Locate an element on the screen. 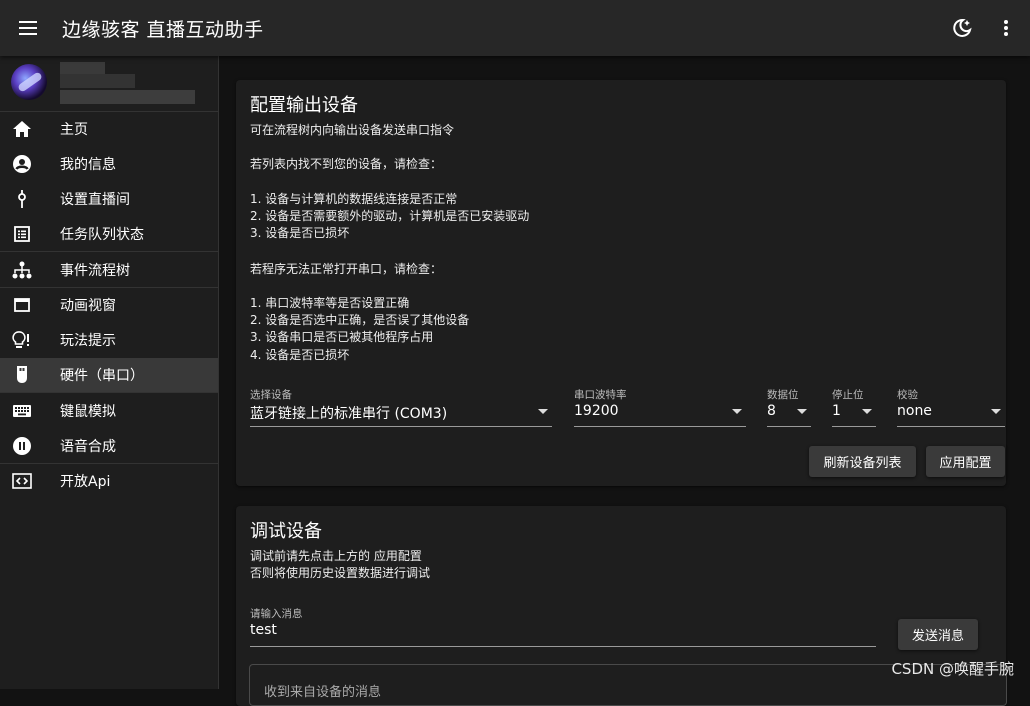 This screenshot has height=706, width=1030. message-input-label: 请输入消息 is located at coordinates (276, 614).